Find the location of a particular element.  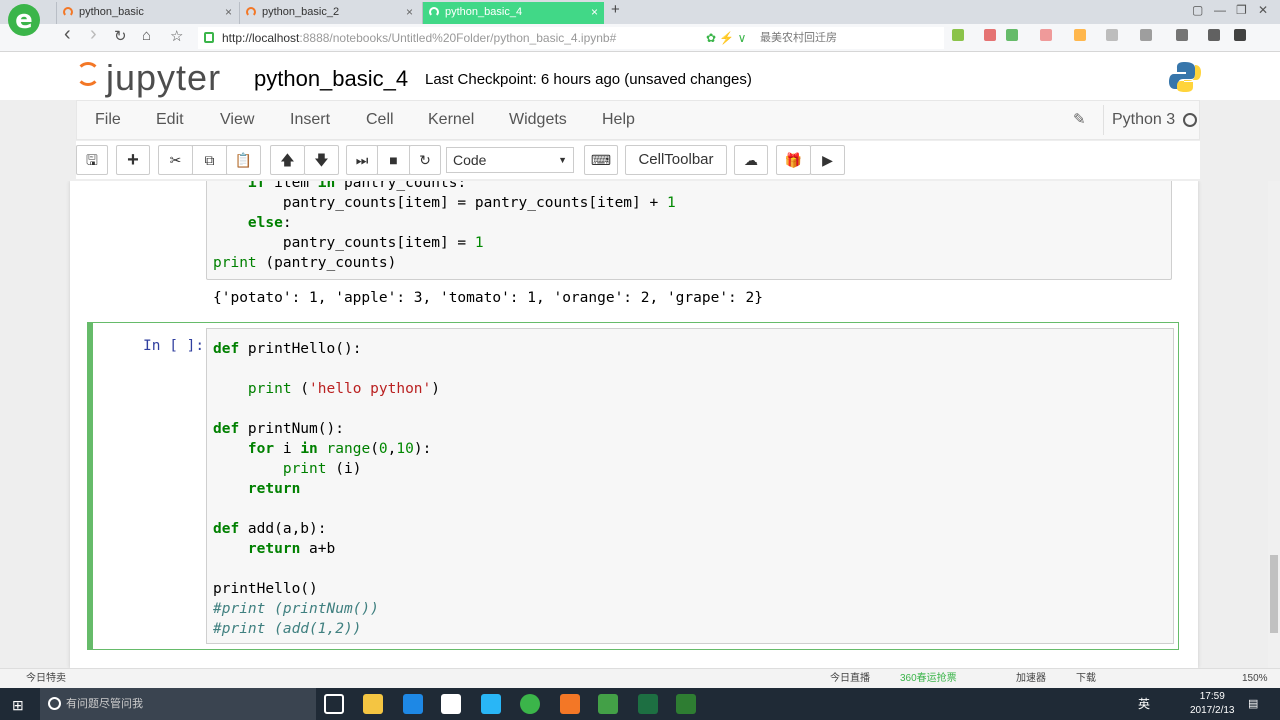

save-button: 🖫 is located at coordinates (92, 160).